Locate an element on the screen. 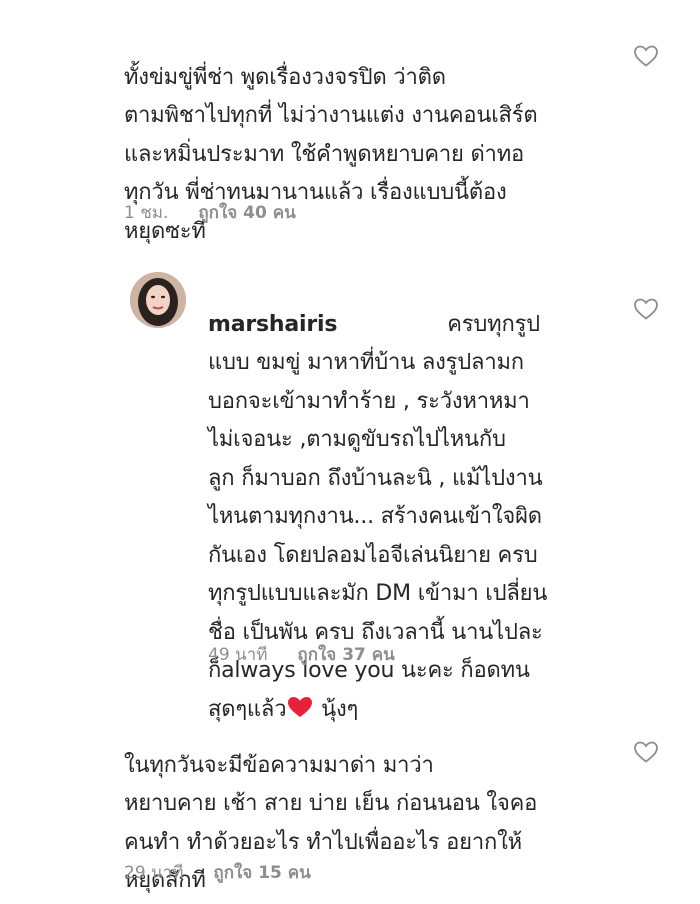 Image resolution: width=700 pixels, height=904 pixels. comment-meta: 29 นาที ถูกใจ 15 คน is located at coordinates (217, 872).